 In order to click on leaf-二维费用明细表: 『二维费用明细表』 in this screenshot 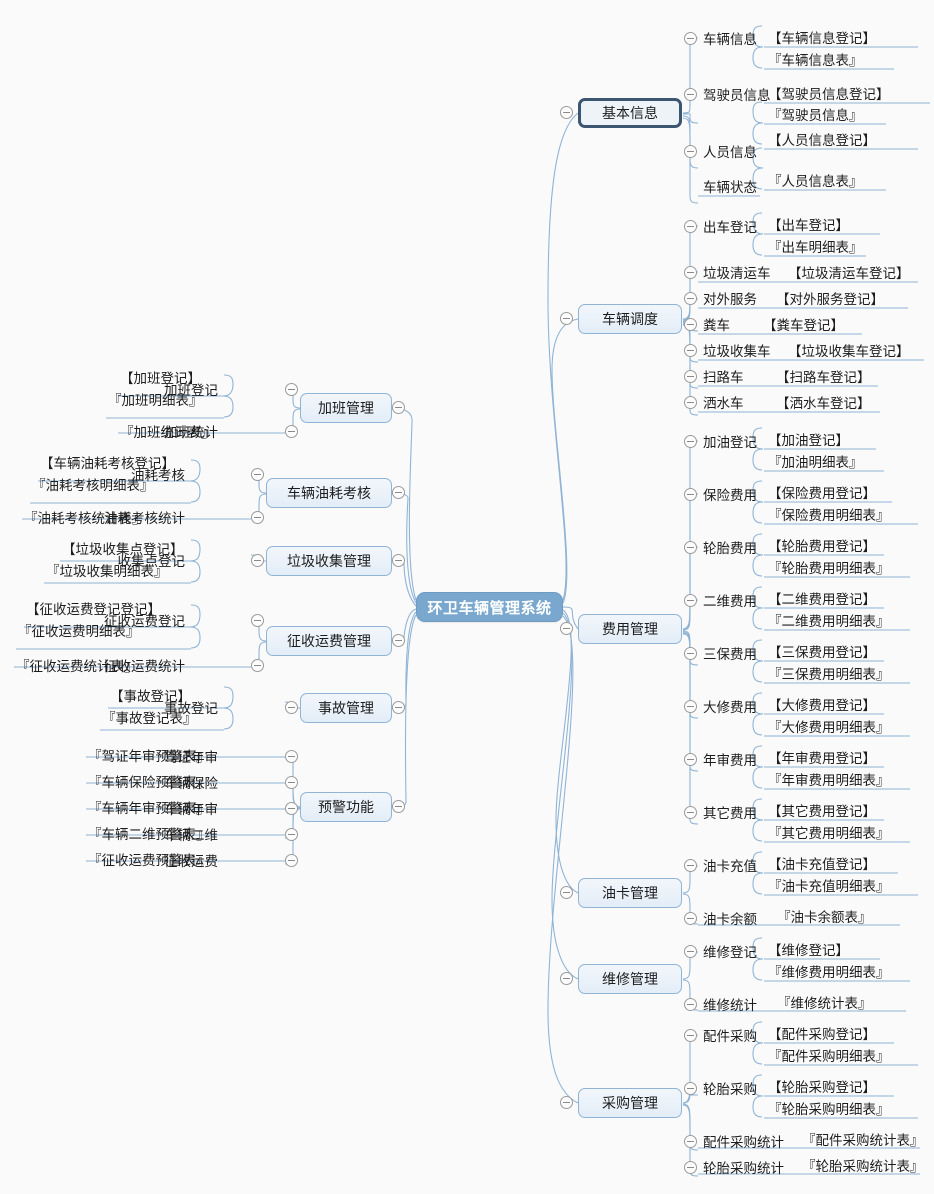, I will do `click(829, 620)`.